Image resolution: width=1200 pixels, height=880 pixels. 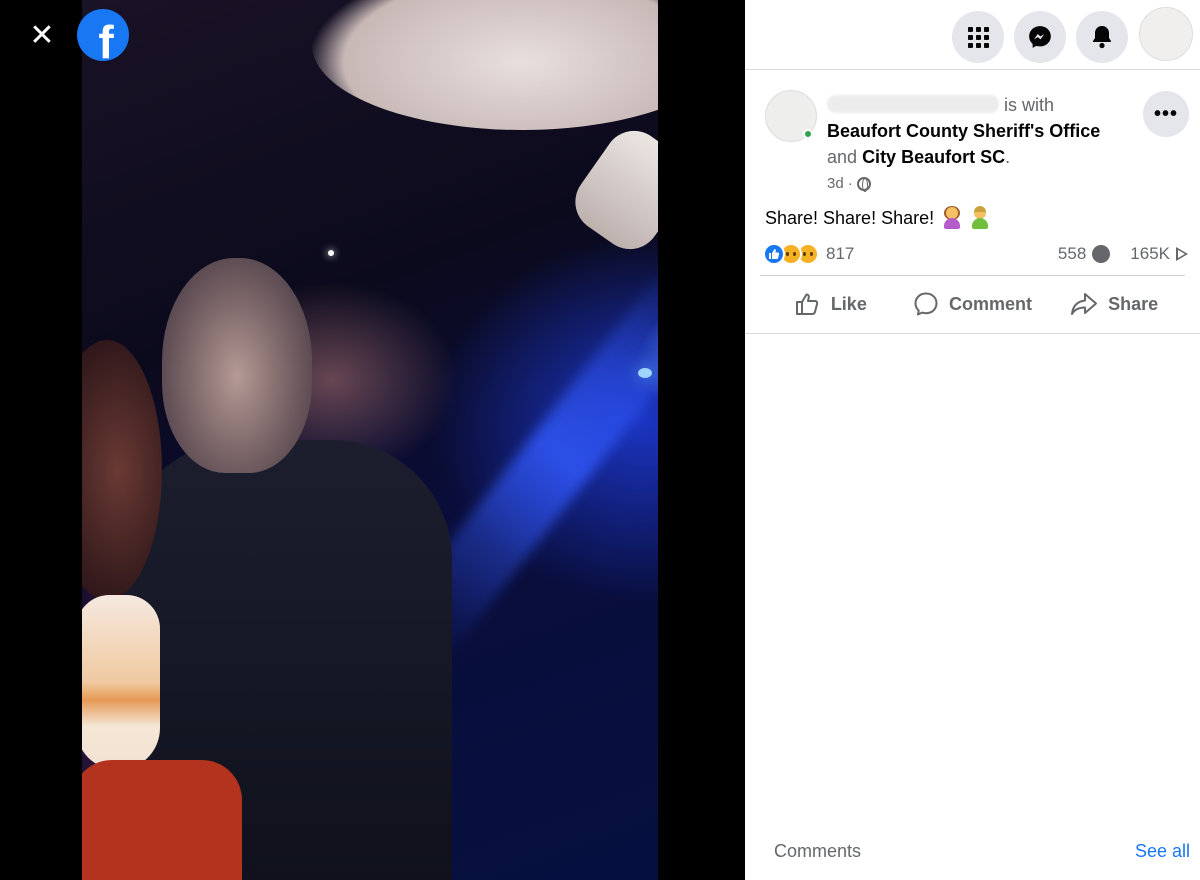 I want to click on post-text: Share! Share! Share!, so click(x=850, y=218).